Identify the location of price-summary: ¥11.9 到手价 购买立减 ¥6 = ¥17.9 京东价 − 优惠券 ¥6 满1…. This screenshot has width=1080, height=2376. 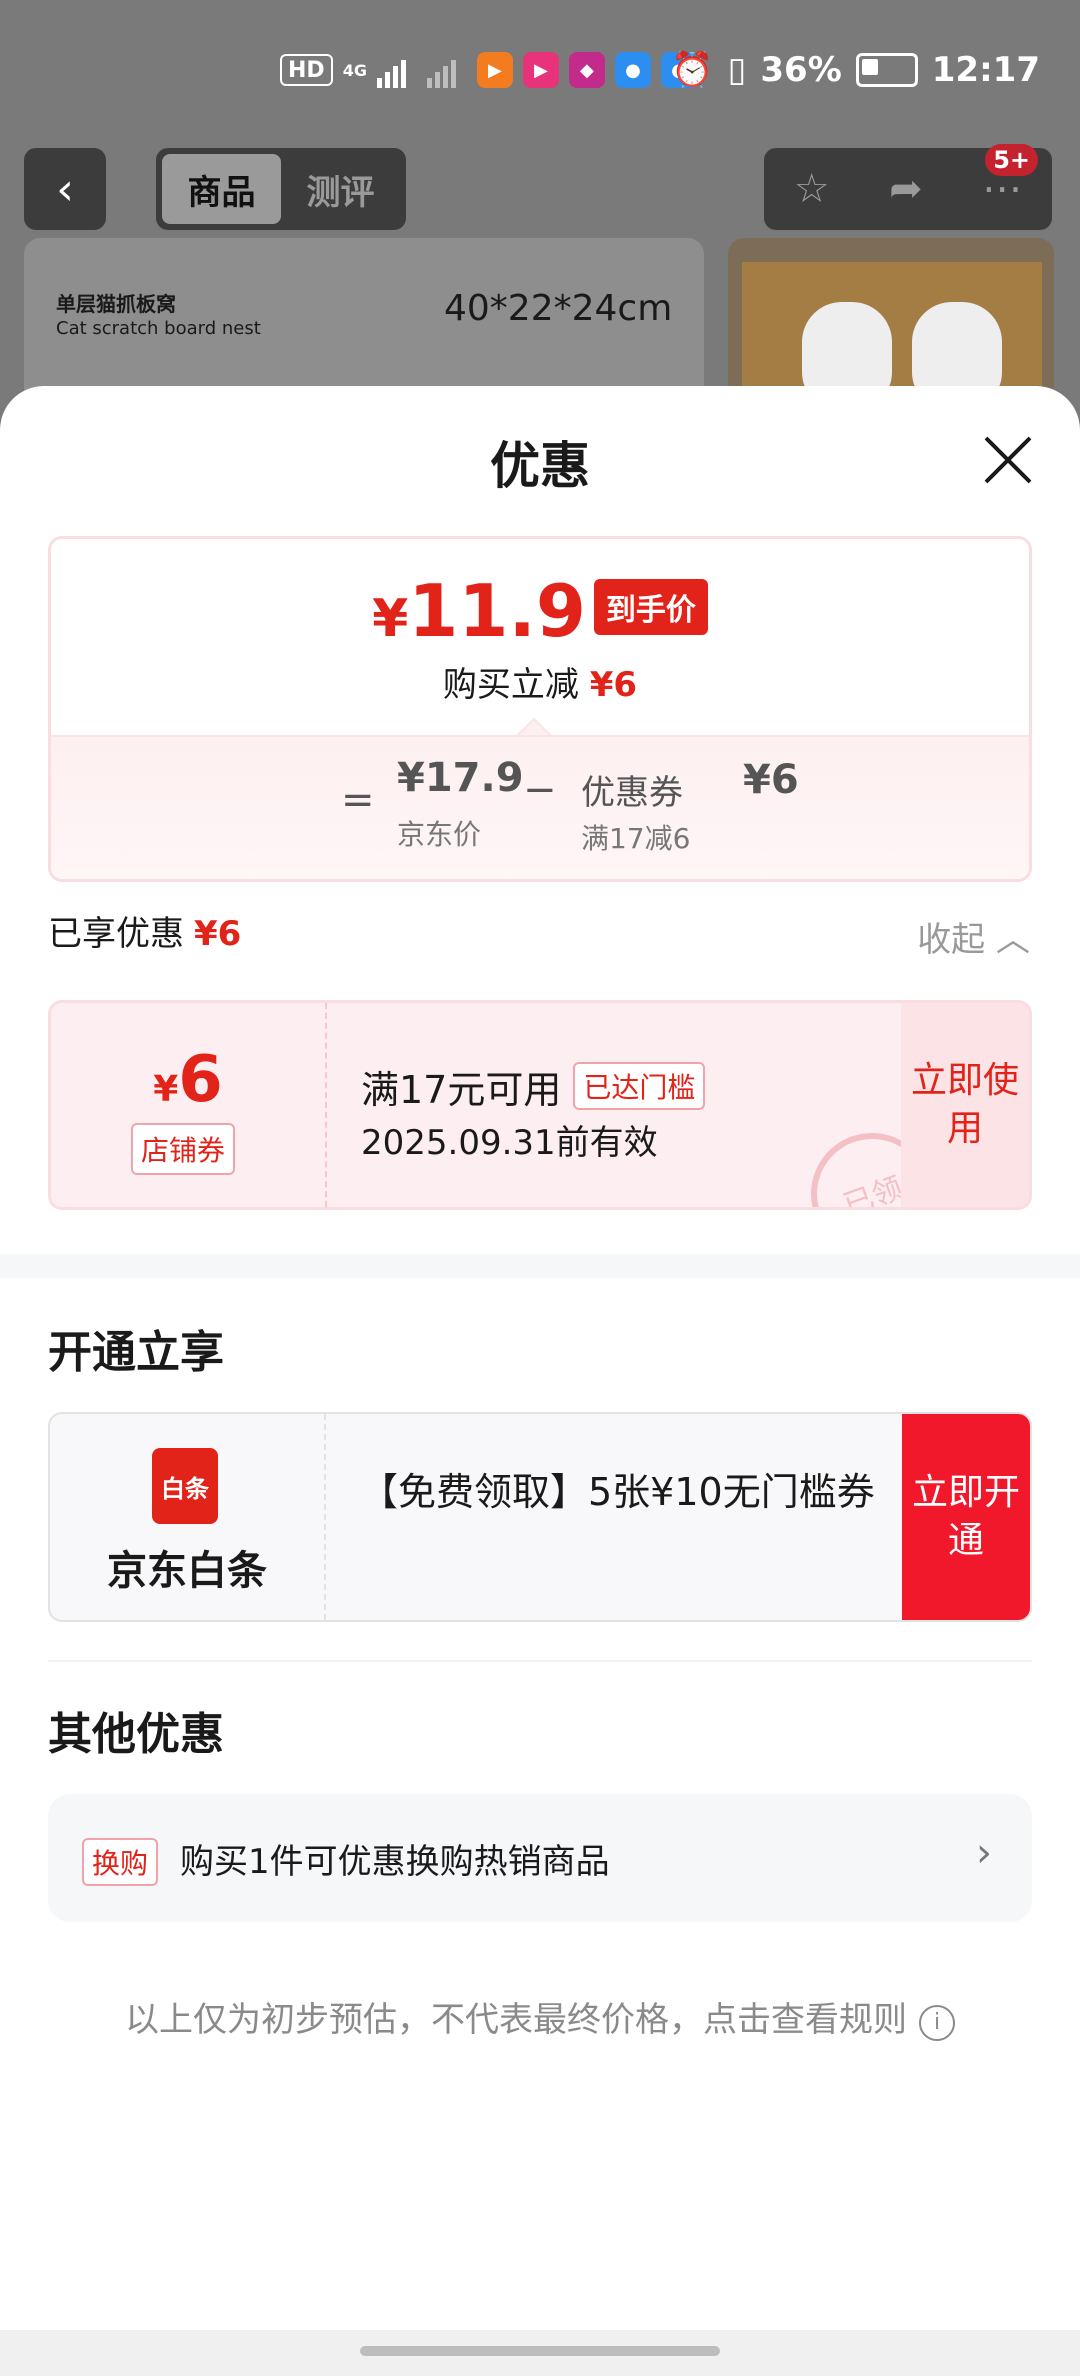
(540, 709).